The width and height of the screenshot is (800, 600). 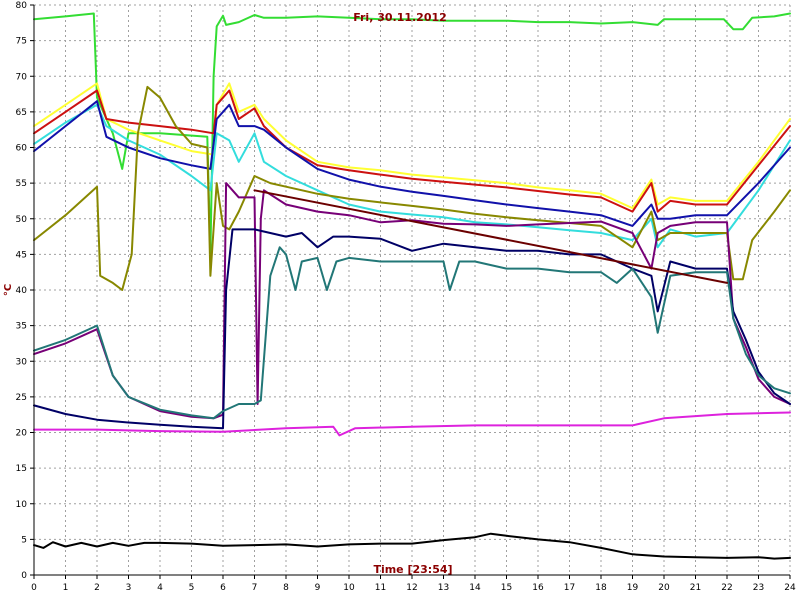 I want to click on x-tick-label-17: 17, so click(x=569, y=588).